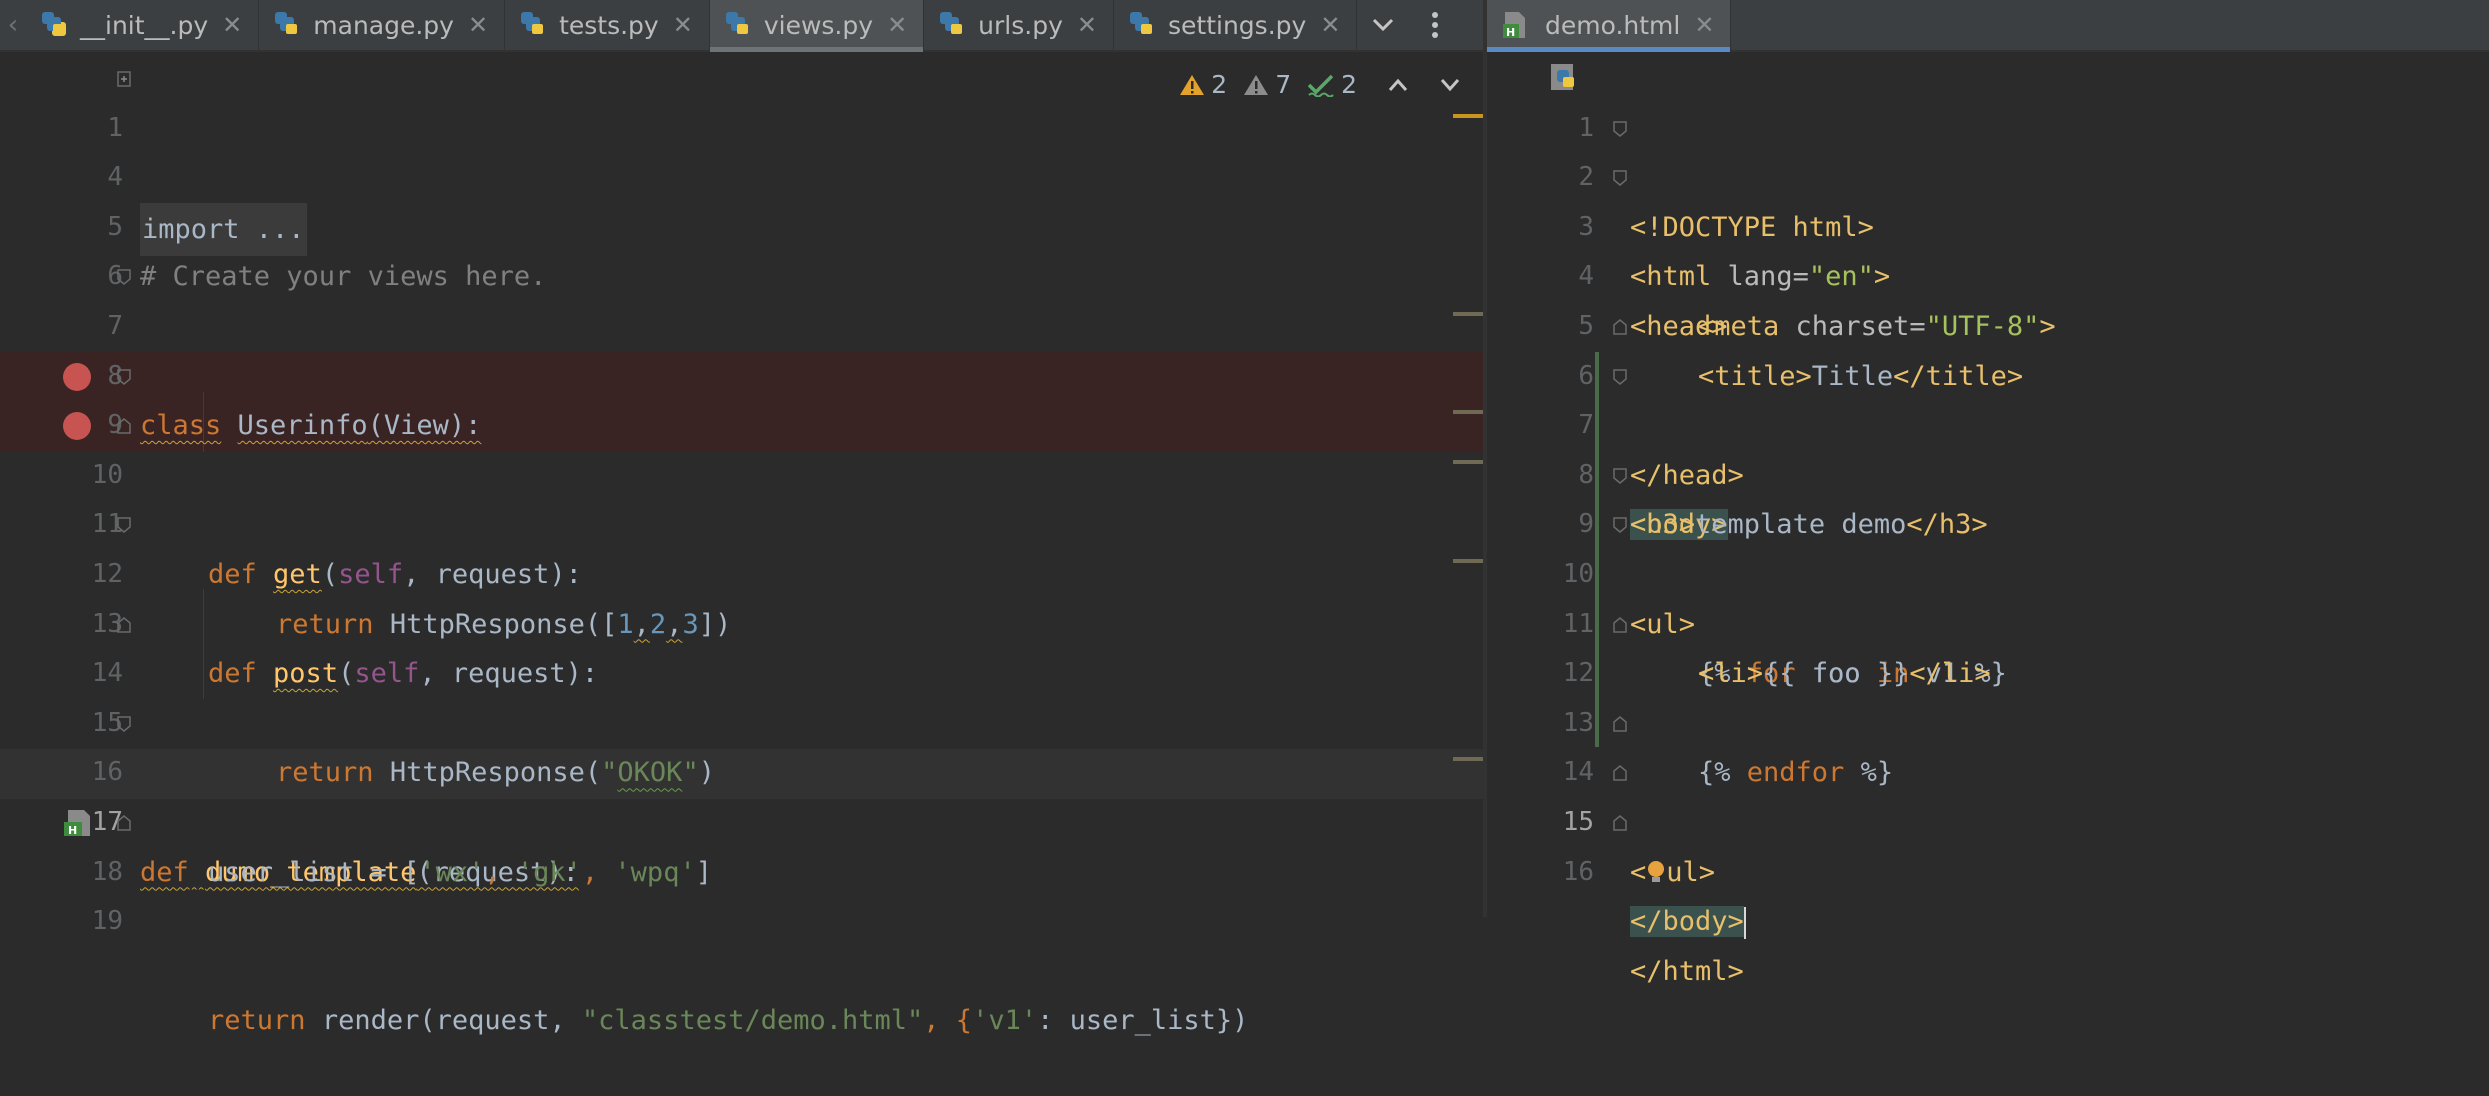  What do you see at coordinates (1988, 793) in the screenshot?
I see `code-line: 14 < ul>` at bounding box center [1988, 793].